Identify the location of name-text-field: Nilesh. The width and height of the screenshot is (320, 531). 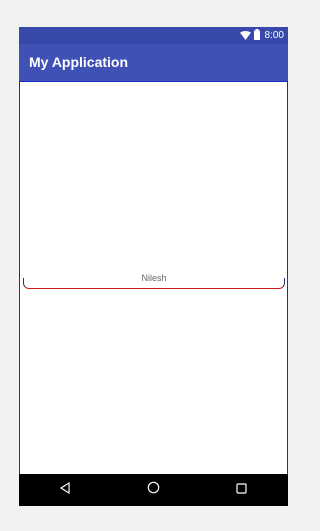
(154, 281).